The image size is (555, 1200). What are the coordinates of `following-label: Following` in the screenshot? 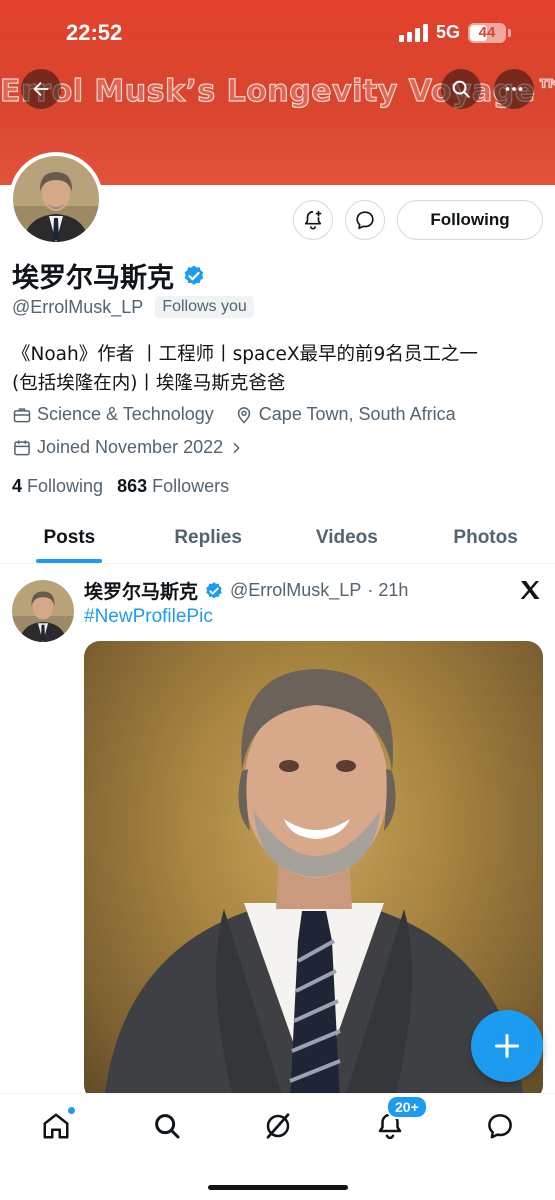 It's located at (65, 486).